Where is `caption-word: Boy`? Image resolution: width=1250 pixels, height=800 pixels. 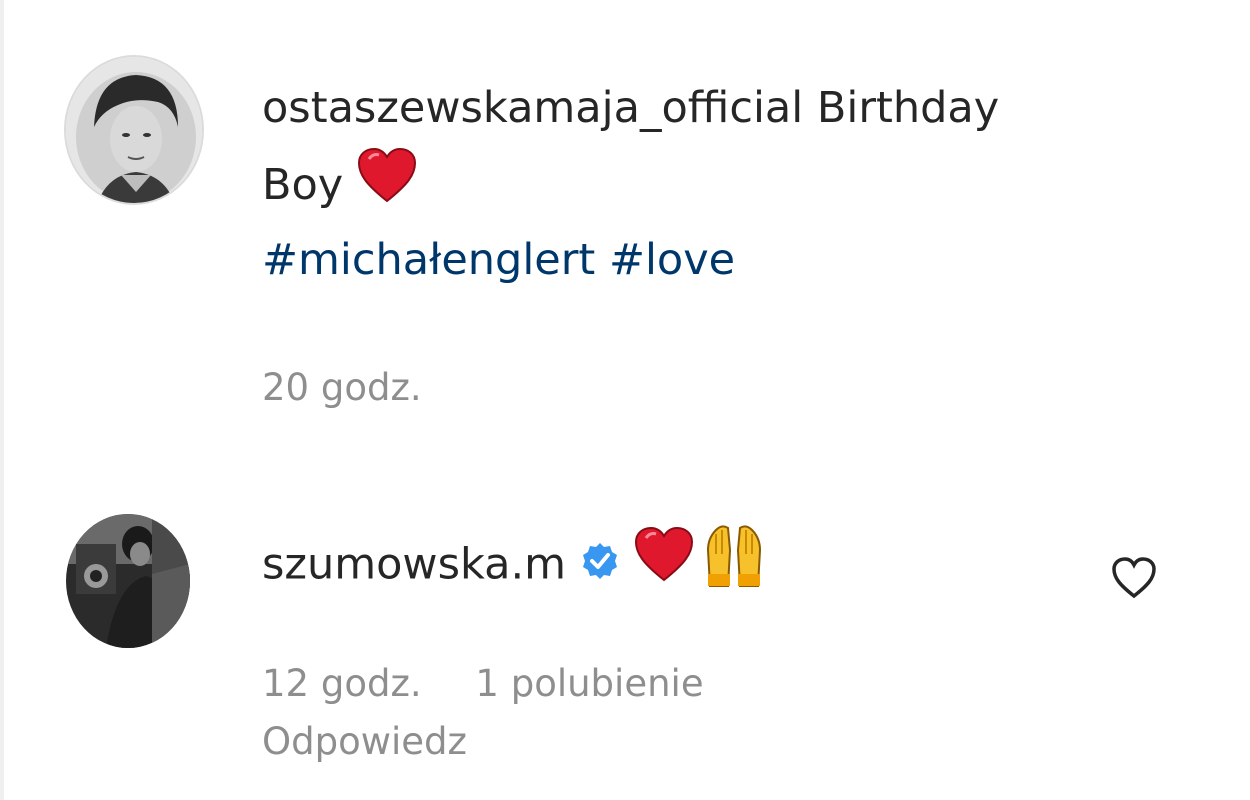 caption-word: Boy is located at coordinates (303, 185).